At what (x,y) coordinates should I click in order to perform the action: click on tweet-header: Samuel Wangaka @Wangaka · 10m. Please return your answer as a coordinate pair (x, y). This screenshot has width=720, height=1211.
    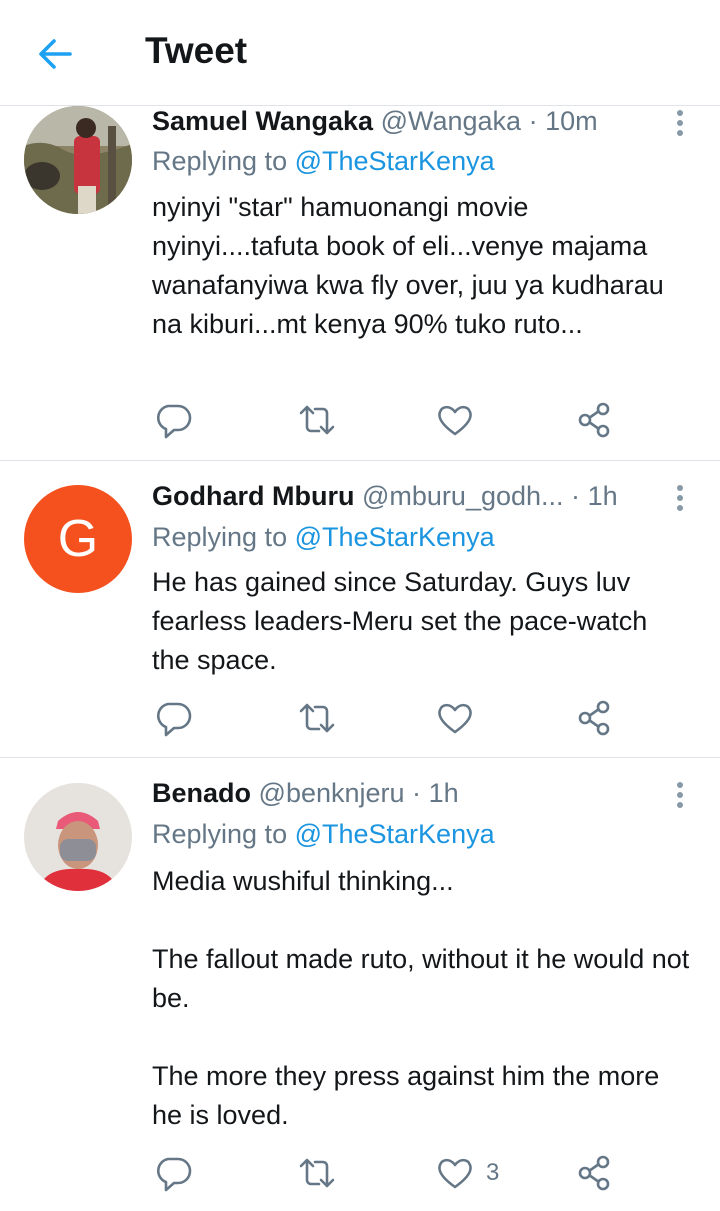
    Looking at the image, I should click on (375, 121).